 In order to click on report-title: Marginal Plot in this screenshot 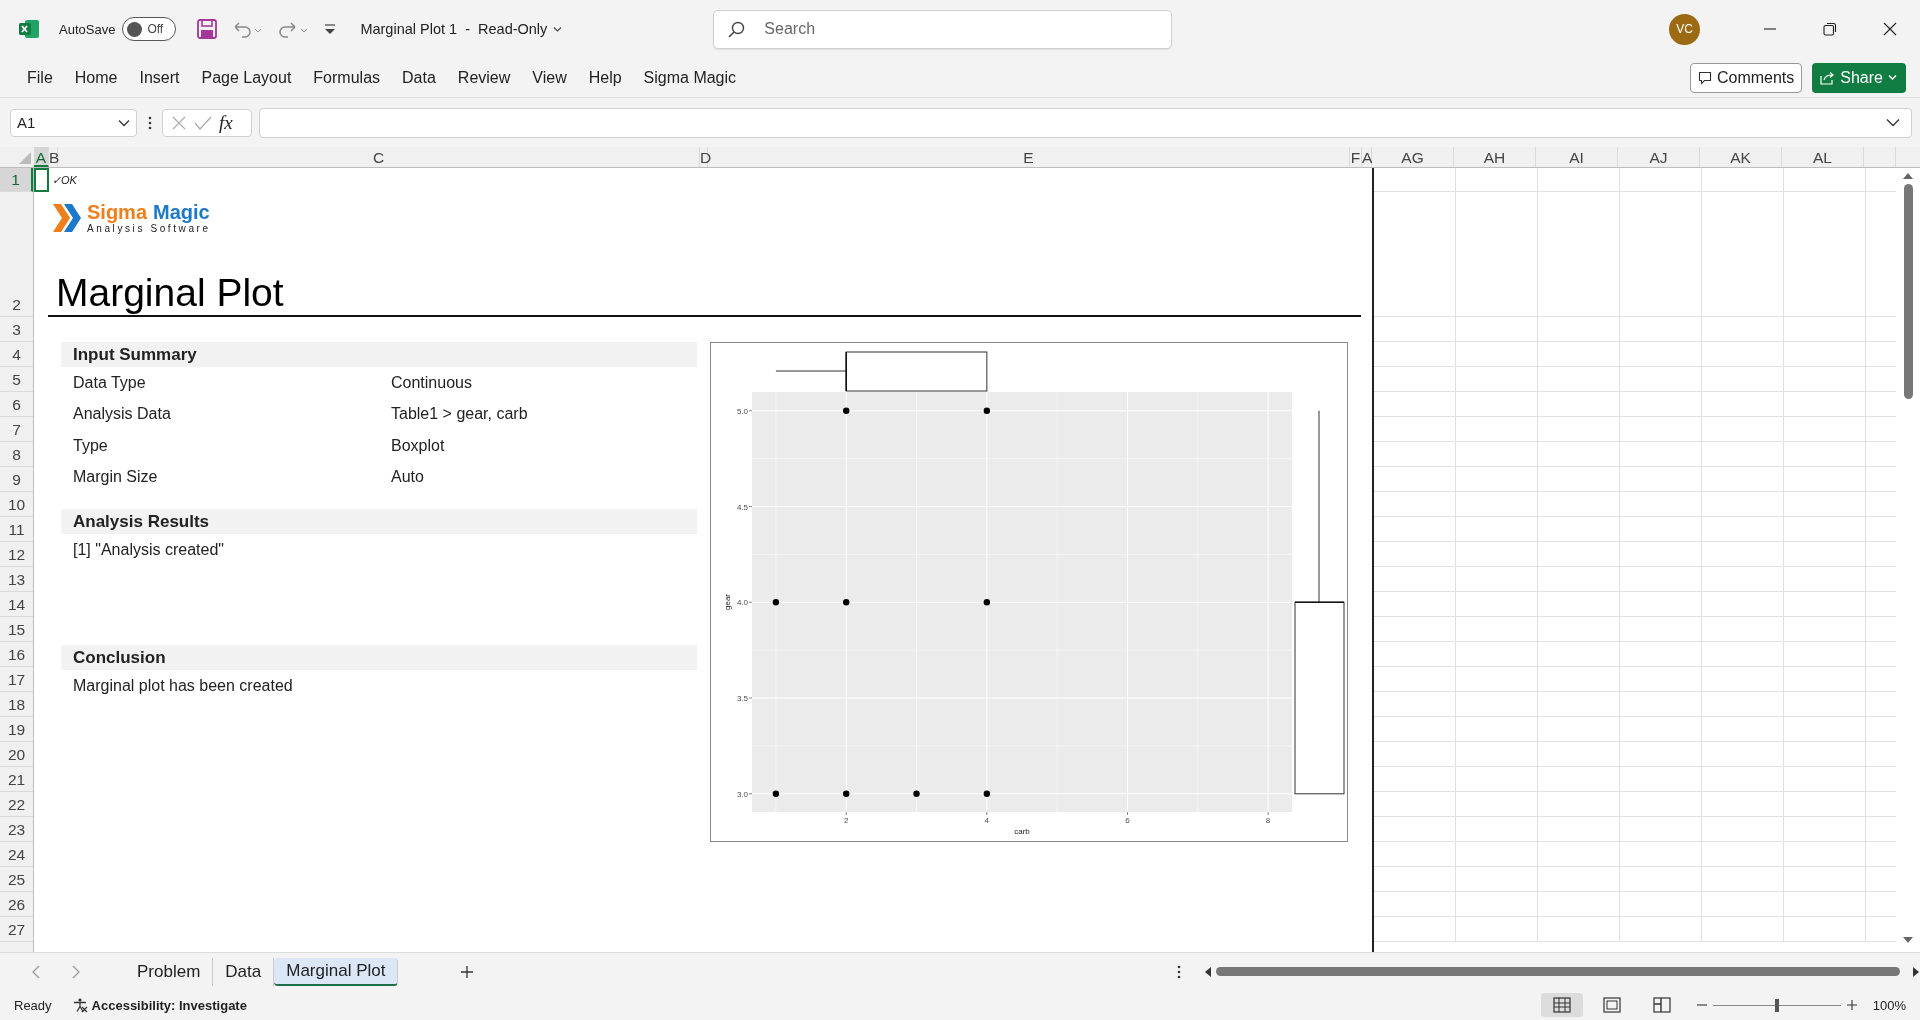, I will do `click(170, 292)`.